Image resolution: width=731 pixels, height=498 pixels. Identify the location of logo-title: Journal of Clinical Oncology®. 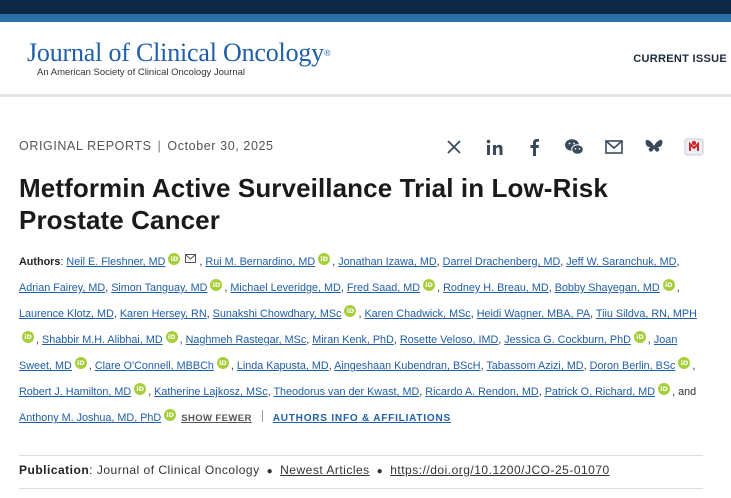
(179, 52).